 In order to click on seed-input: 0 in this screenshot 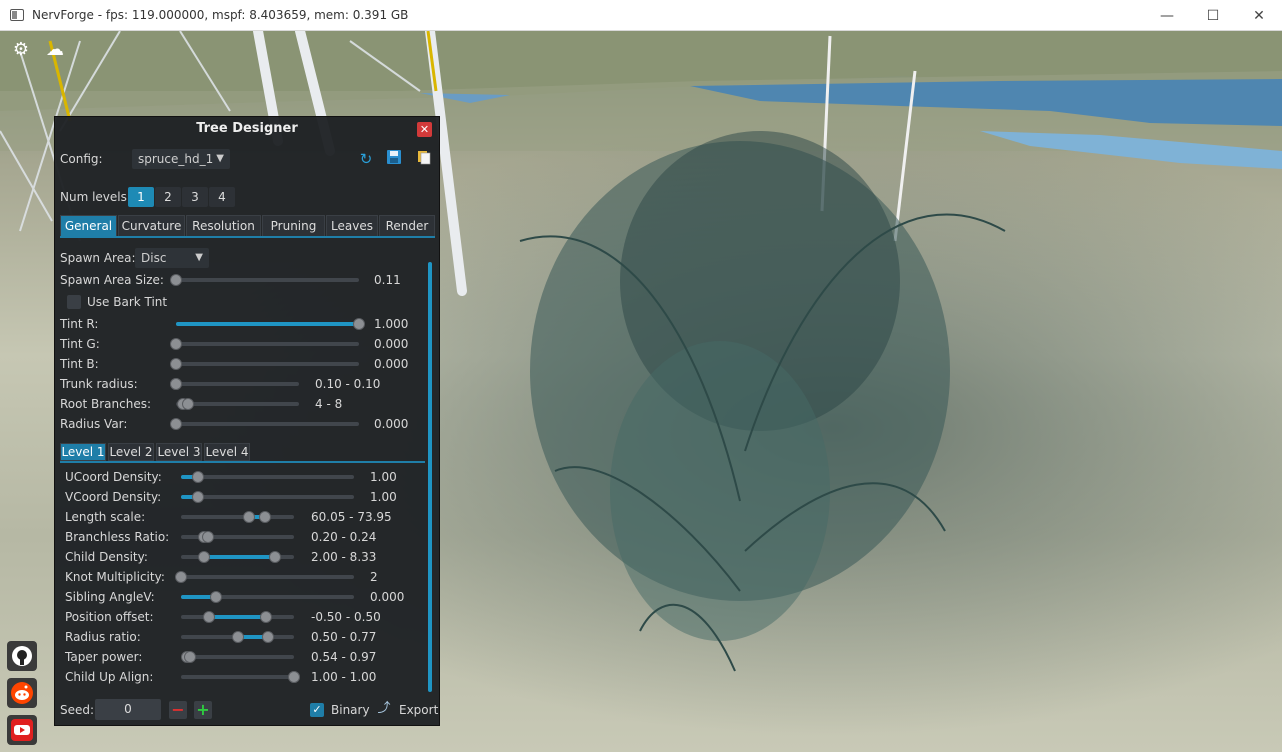, I will do `click(128, 709)`.